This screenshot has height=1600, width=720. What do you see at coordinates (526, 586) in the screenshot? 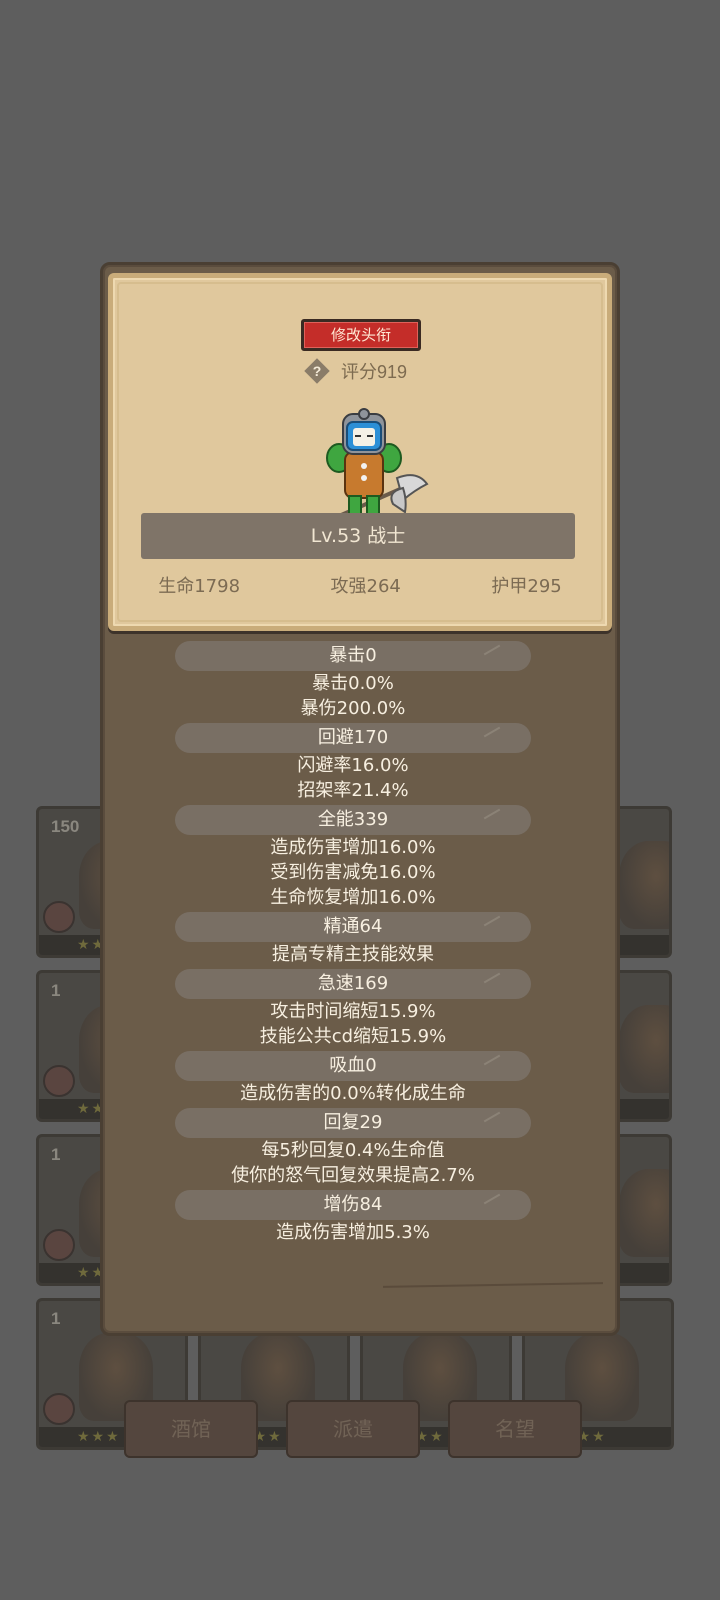
I see `armor-stat: 护甲295` at bounding box center [526, 586].